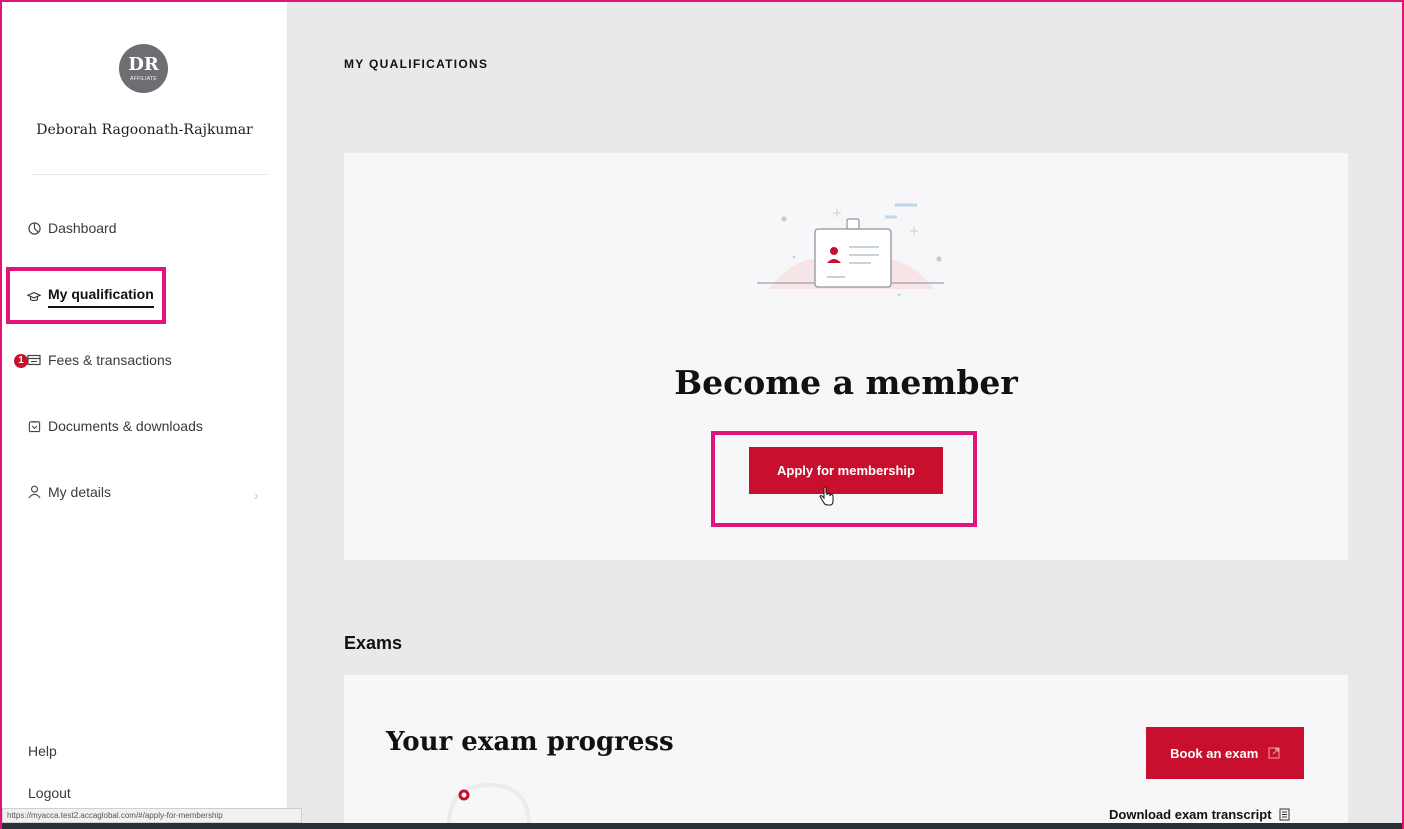 The width and height of the screenshot is (1404, 829). I want to click on book-an-exam-button: Book an exam, so click(1225, 753).